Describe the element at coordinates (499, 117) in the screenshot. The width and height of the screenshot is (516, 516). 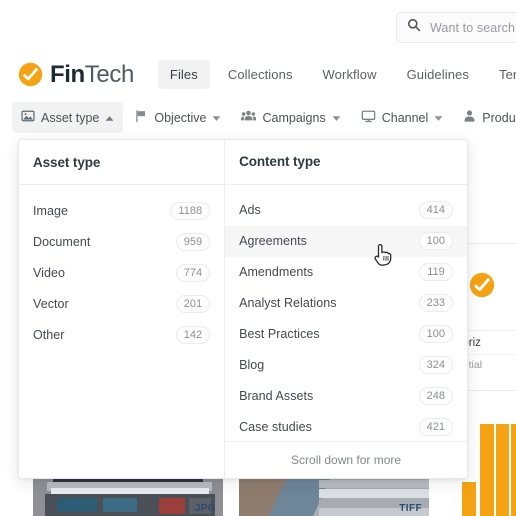
I see `filter-chip-label: Produced b` at that location.